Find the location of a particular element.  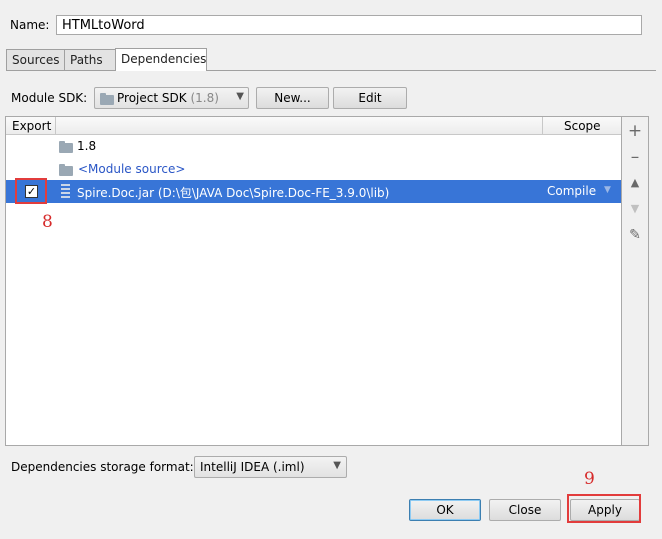

close-button: Close is located at coordinates (525, 510).